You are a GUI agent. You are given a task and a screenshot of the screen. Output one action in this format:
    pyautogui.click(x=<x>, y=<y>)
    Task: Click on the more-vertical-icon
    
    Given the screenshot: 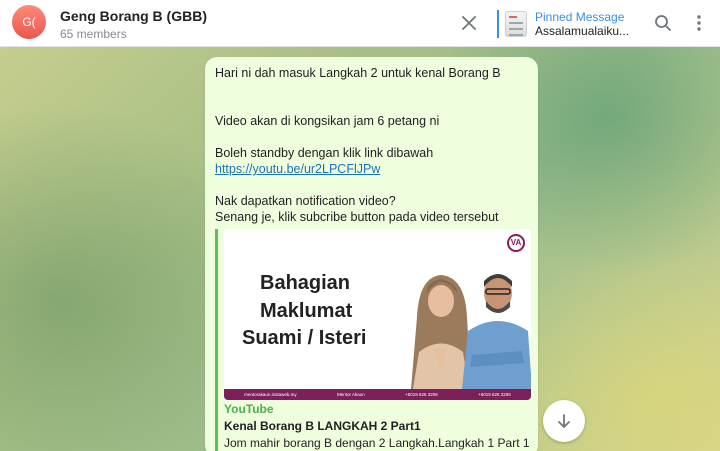 What is the action you would take?
    pyautogui.click(x=699, y=23)
    